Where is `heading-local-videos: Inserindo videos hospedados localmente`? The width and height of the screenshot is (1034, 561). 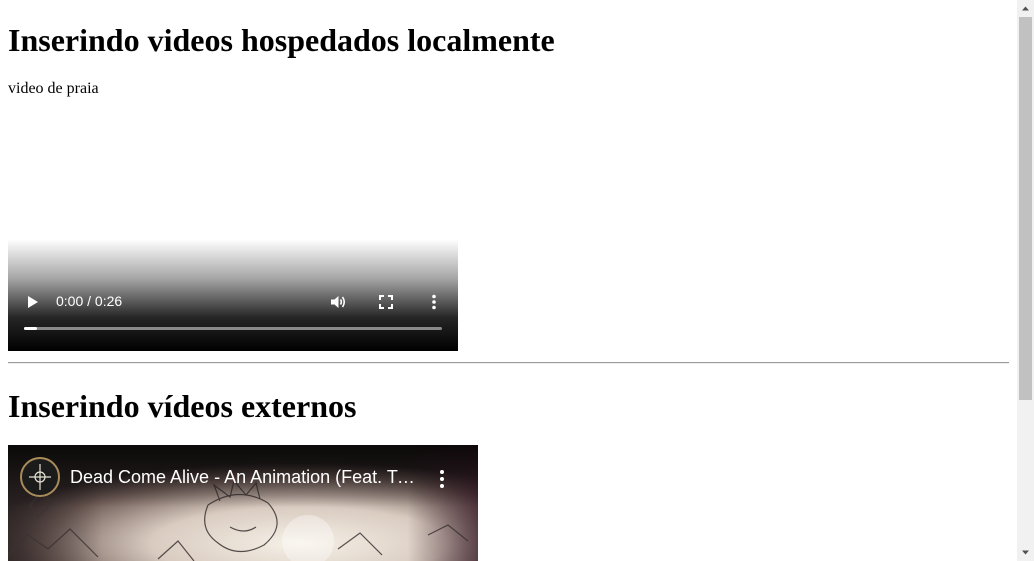 heading-local-videos: Inserindo videos hospedados localmente is located at coordinates (281, 40).